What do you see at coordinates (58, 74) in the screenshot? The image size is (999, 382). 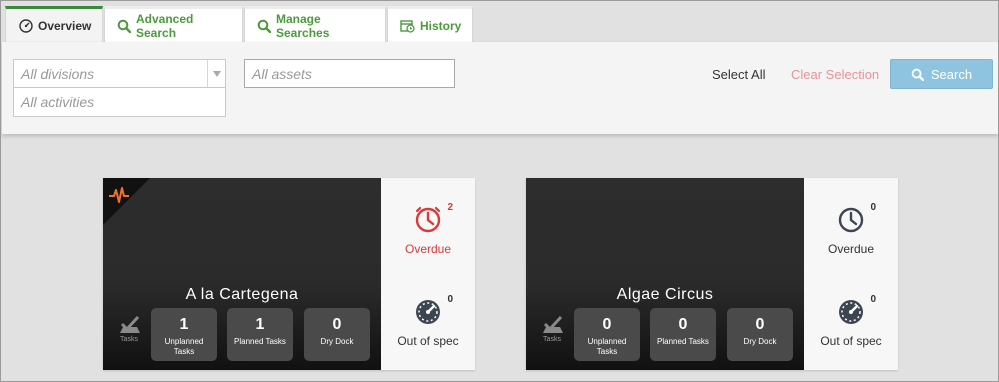 I see `divisions-placeholder: All divisions` at bounding box center [58, 74].